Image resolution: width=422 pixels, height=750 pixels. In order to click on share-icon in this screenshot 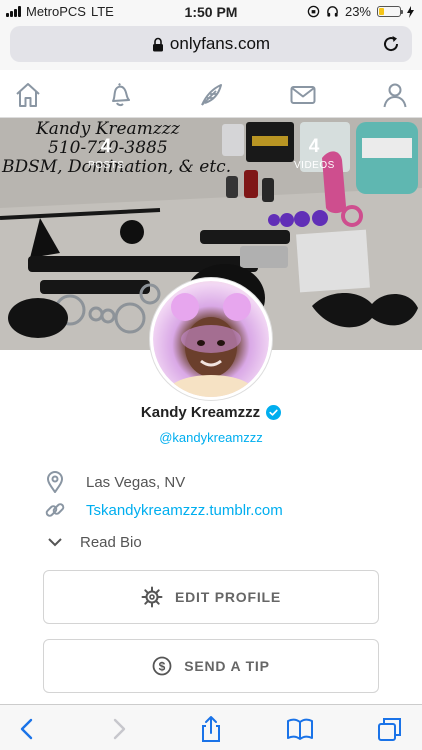, I will do `click(211, 729)`.